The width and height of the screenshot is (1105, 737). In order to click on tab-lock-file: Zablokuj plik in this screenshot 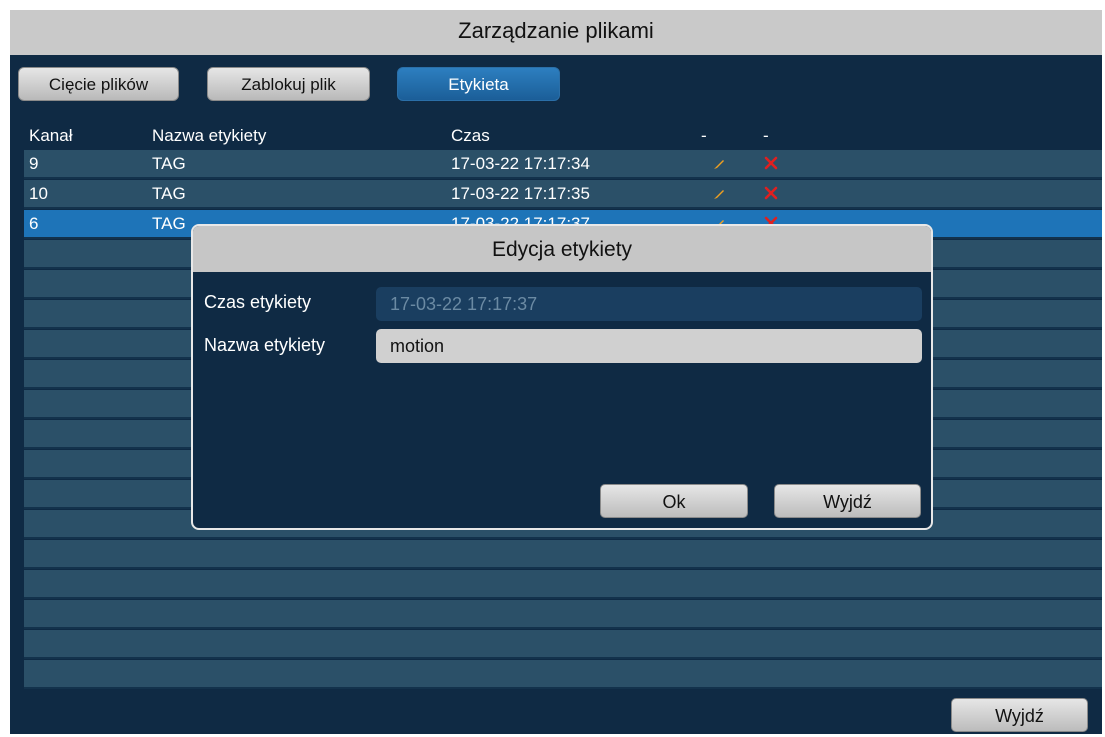, I will do `click(288, 84)`.